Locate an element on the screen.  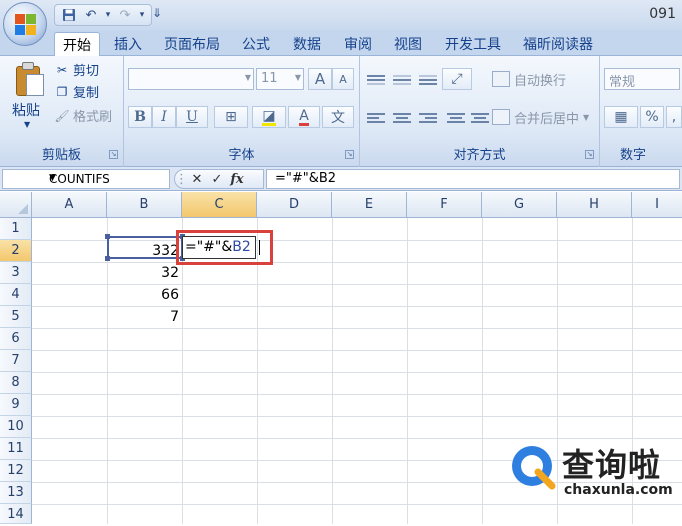
alignment-group-label: 对齐方式 is located at coordinates (479, 155).